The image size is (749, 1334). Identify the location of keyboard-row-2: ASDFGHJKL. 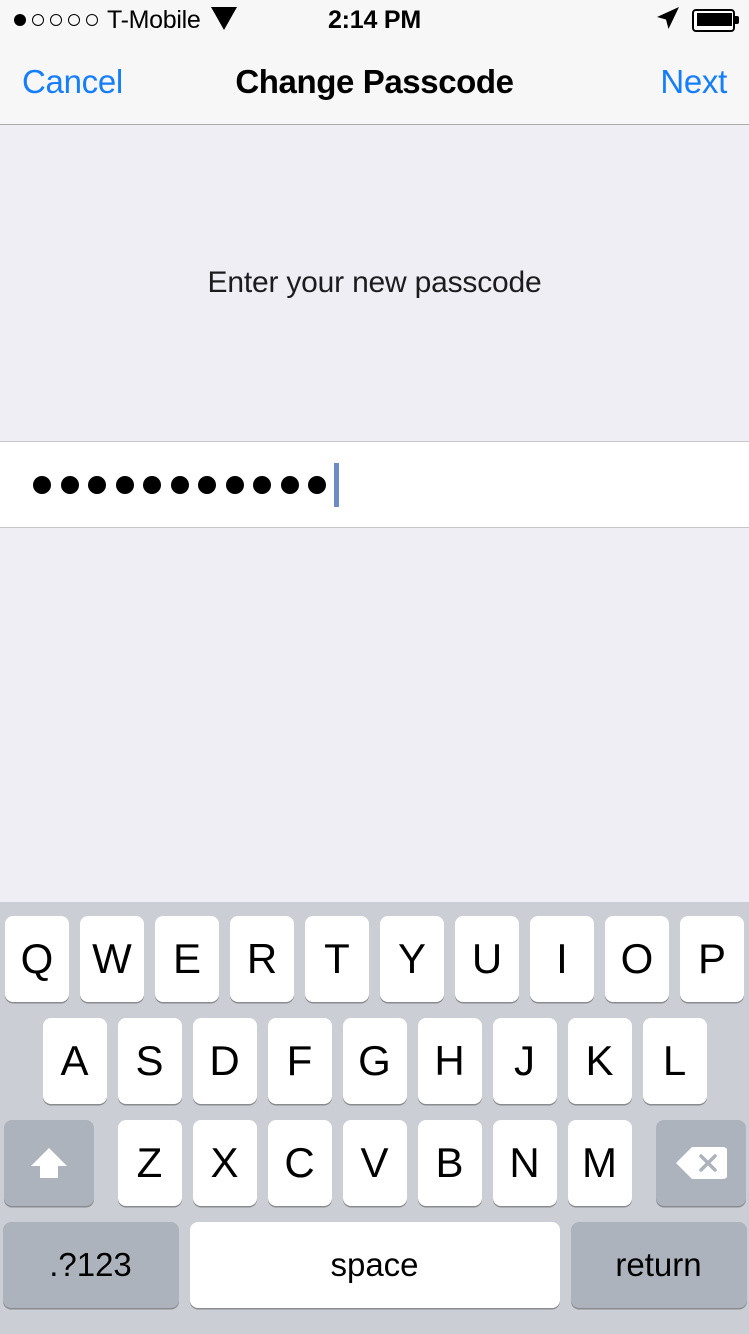
(374, 1061).